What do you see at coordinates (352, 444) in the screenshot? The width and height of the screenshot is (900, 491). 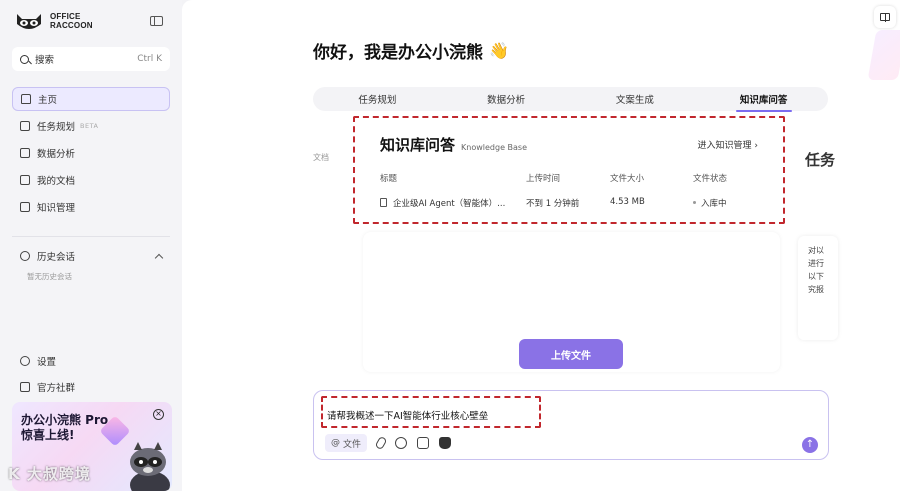 I see `file-chip-label: 文件` at bounding box center [352, 444].